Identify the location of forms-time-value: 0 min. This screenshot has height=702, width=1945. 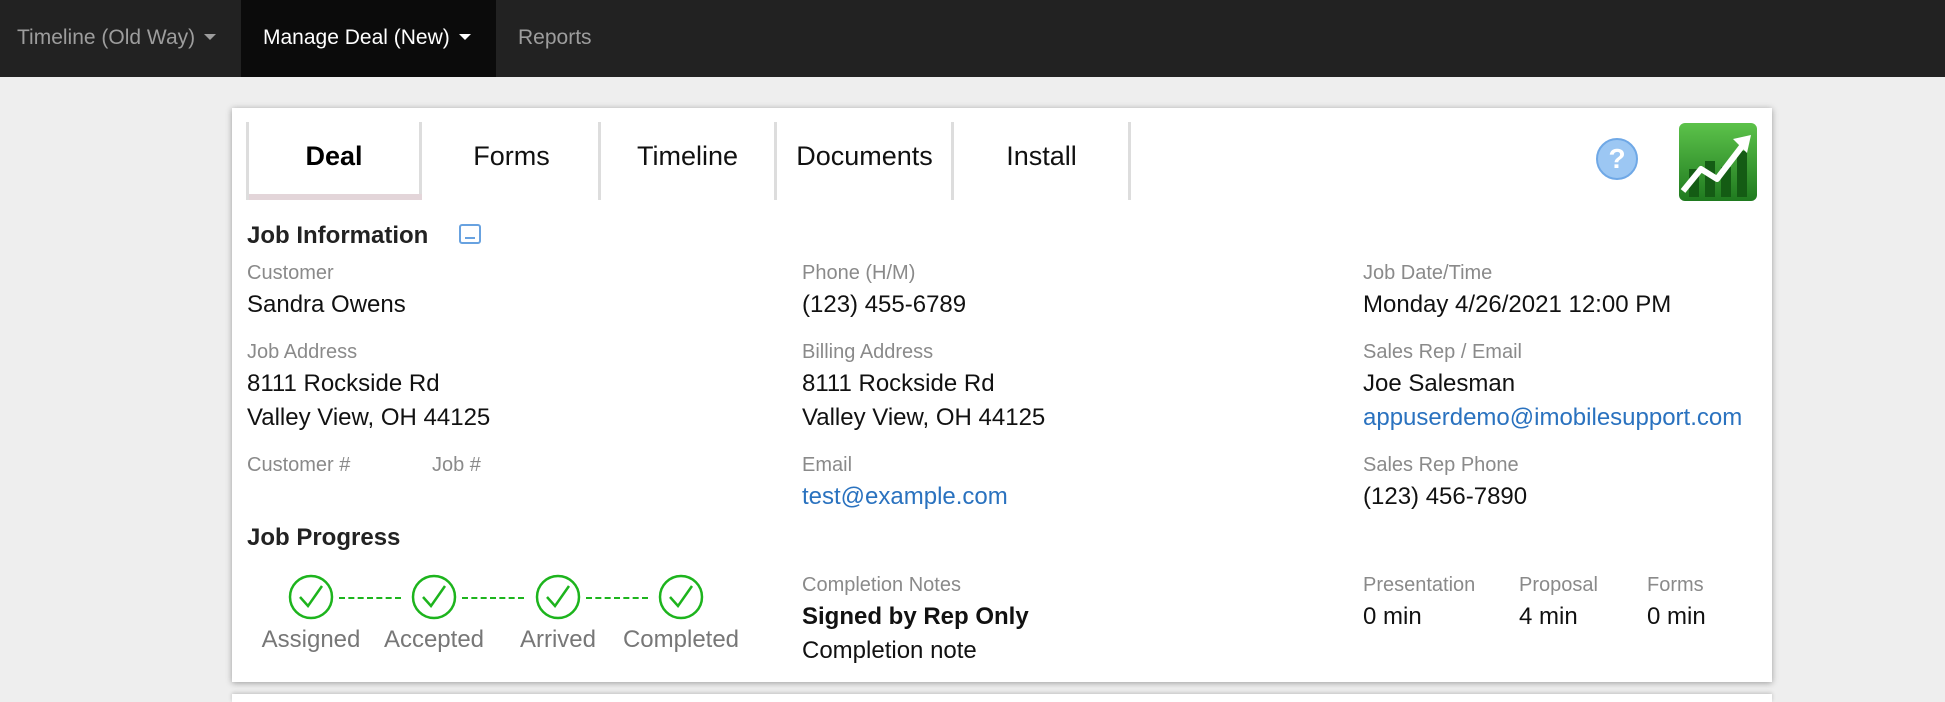
(1676, 616).